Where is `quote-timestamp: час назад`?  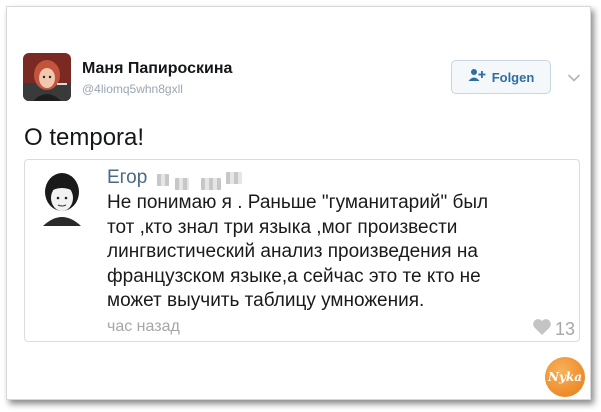
quote-timestamp: час назад is located at coordinates (143, 326).